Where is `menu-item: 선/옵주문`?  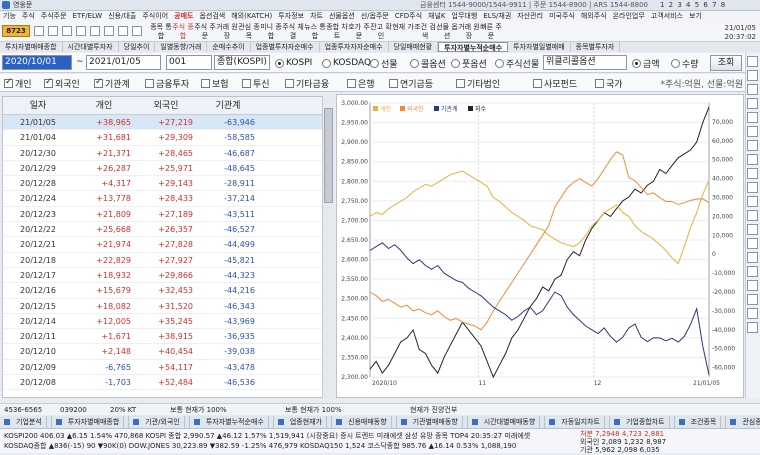 menu-item: 선/옵주문 is located at coordinates (375, 16).